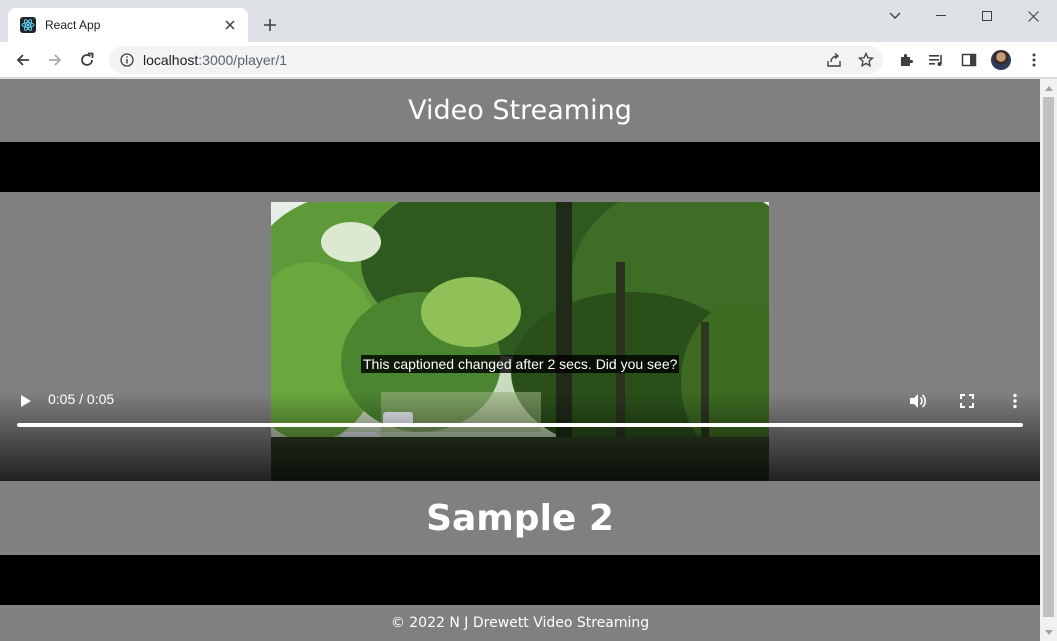  I want to click on controls-overlay, so click(520, 436).